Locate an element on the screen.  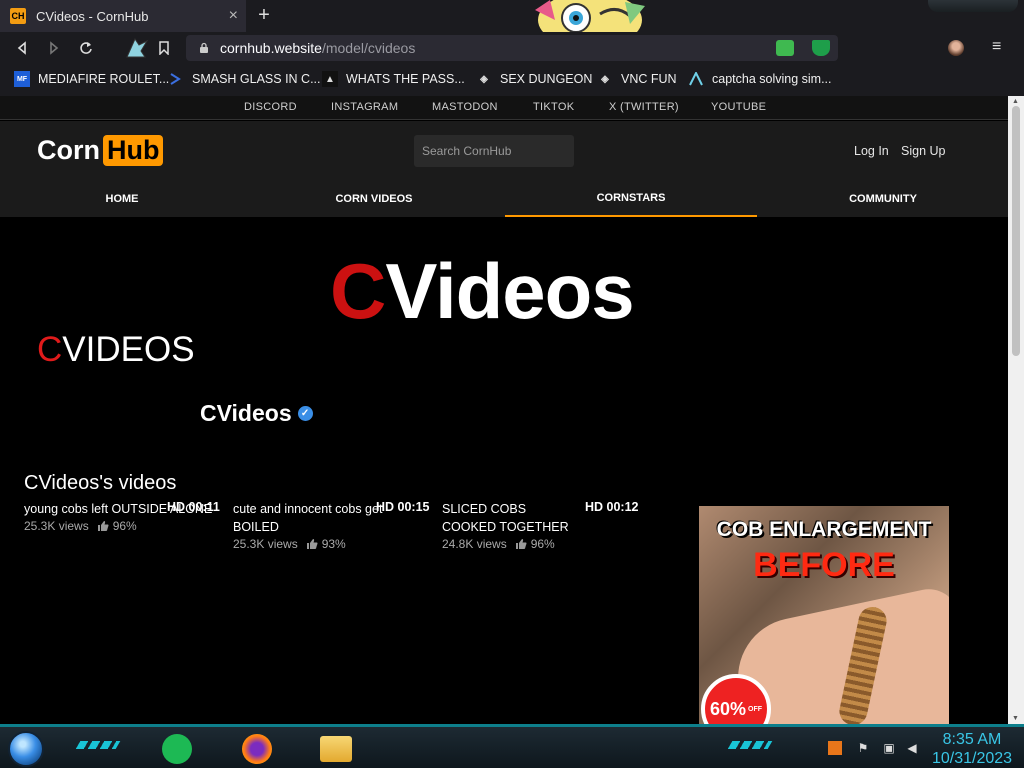
video-rating: 93% is located at coordinates (333, 544).